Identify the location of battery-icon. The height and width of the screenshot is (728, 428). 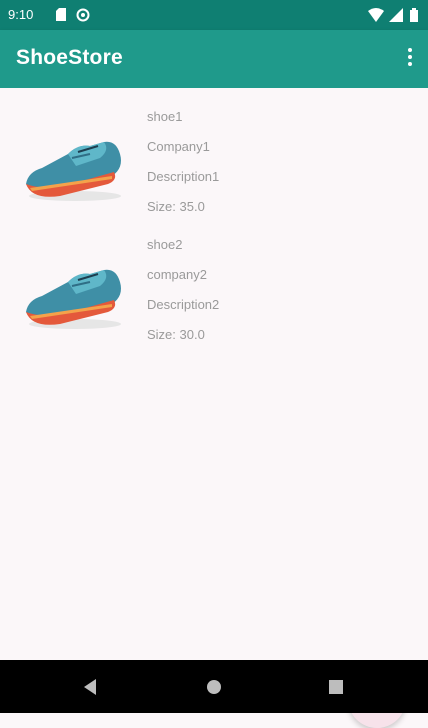
(414, 15).